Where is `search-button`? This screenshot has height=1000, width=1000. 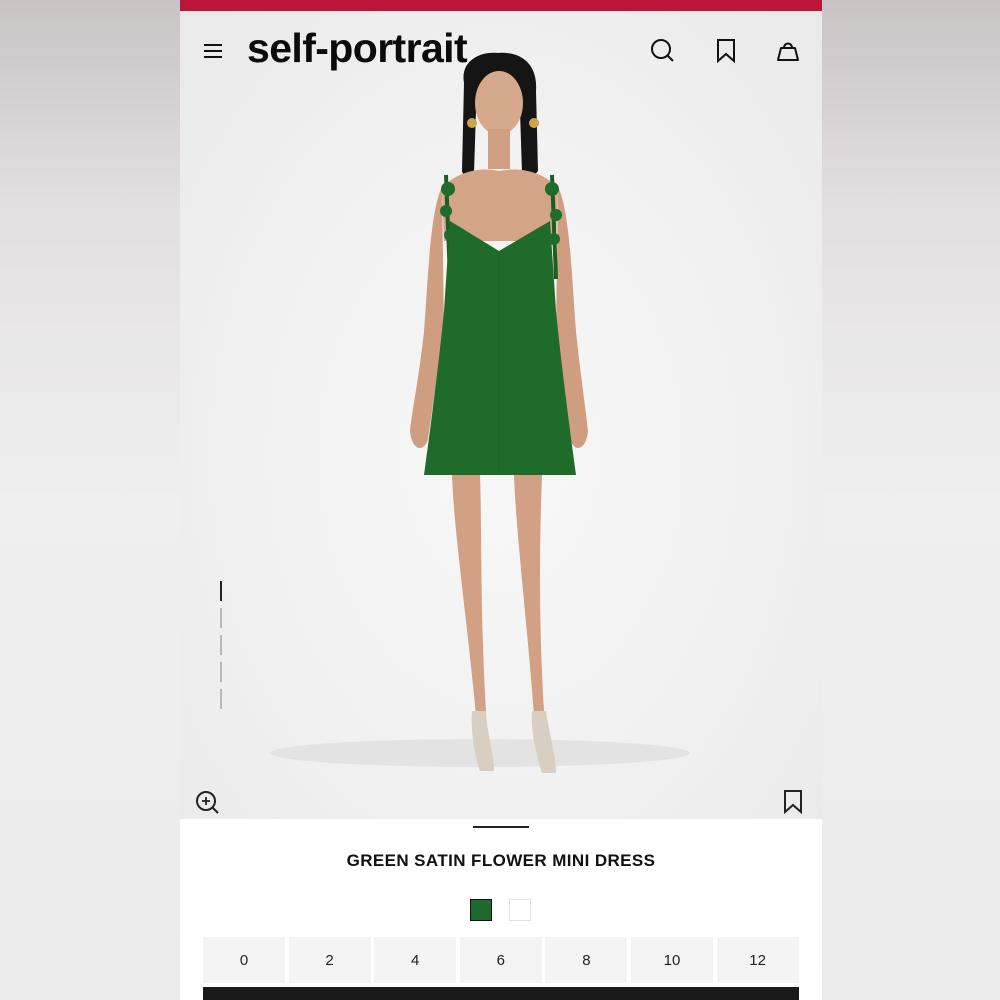
search-button is located at coordinates (663, 51).